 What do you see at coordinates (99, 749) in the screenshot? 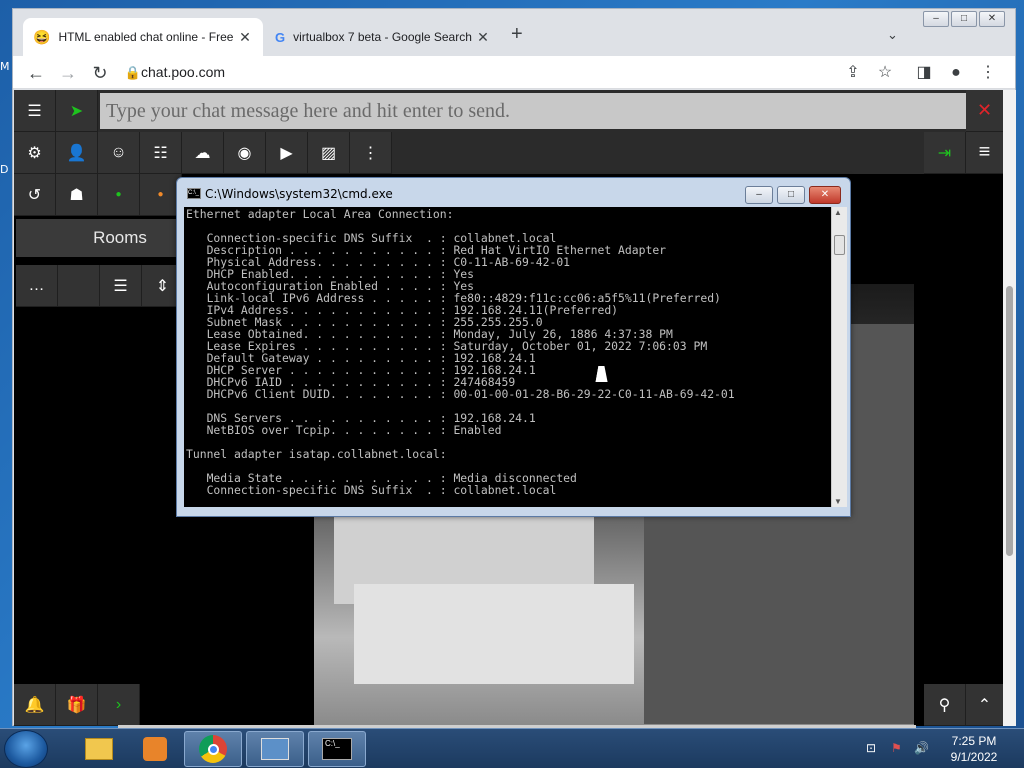
I see `explorer-taskbar-icon` at bounding box center [99, 749].